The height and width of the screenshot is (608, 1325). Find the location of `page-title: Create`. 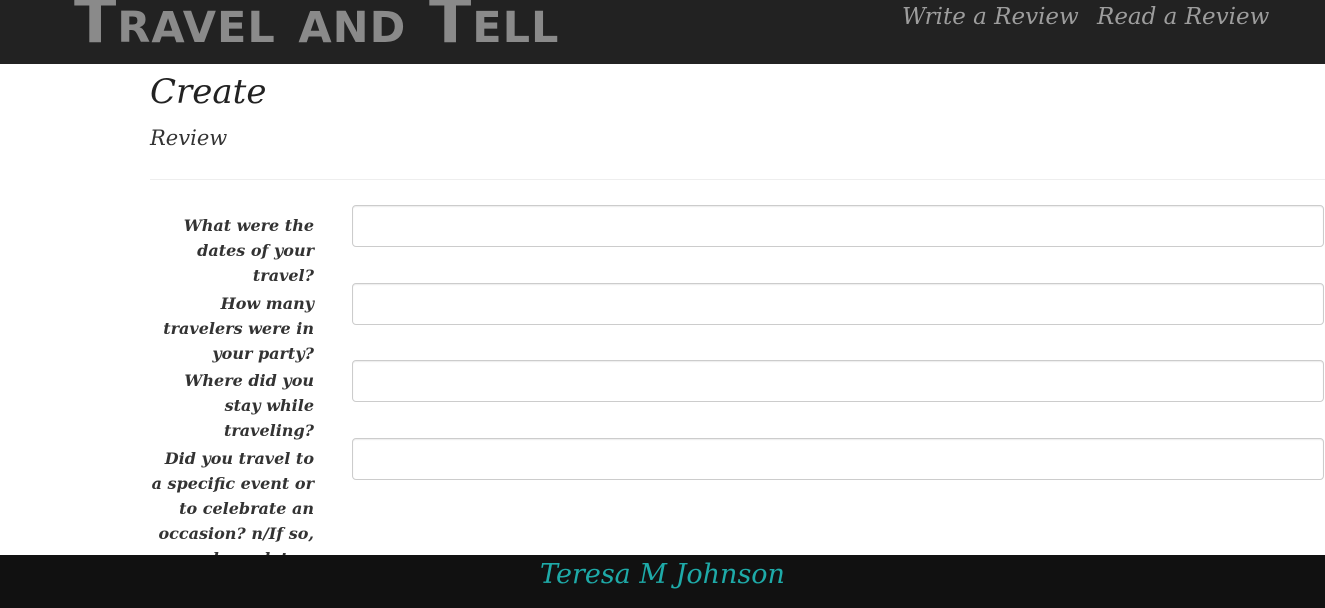

page-title: Create is located at coordinates (208, 92).